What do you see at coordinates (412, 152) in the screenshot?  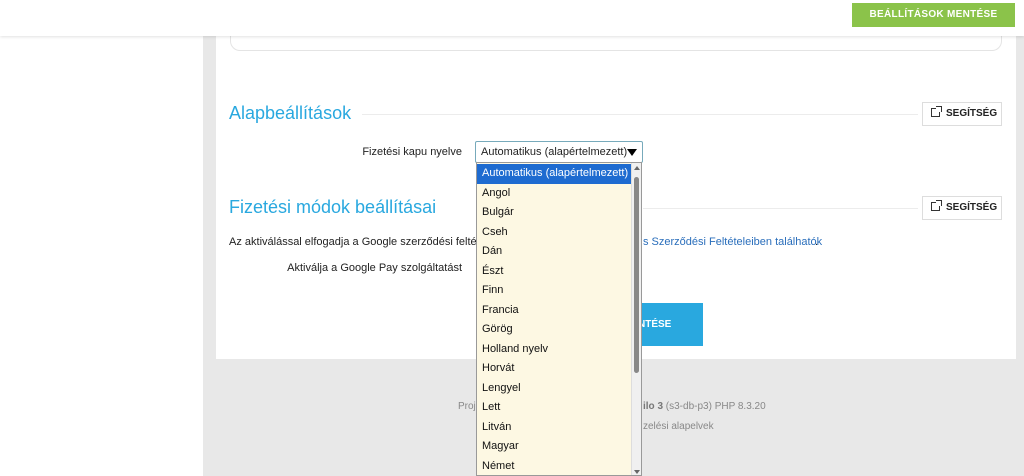 I see `gateway-language-label: Fizetési kapu nyelve` at bounding box center [412, 152].